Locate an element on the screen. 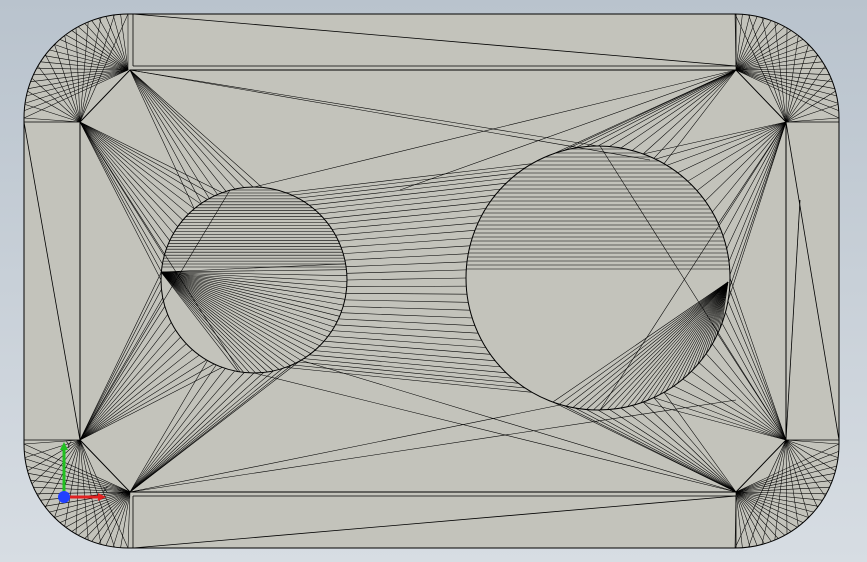 The height and width of the screenshot is (562, 867). triad-y-label: Y is located at coordinates (68, 446).